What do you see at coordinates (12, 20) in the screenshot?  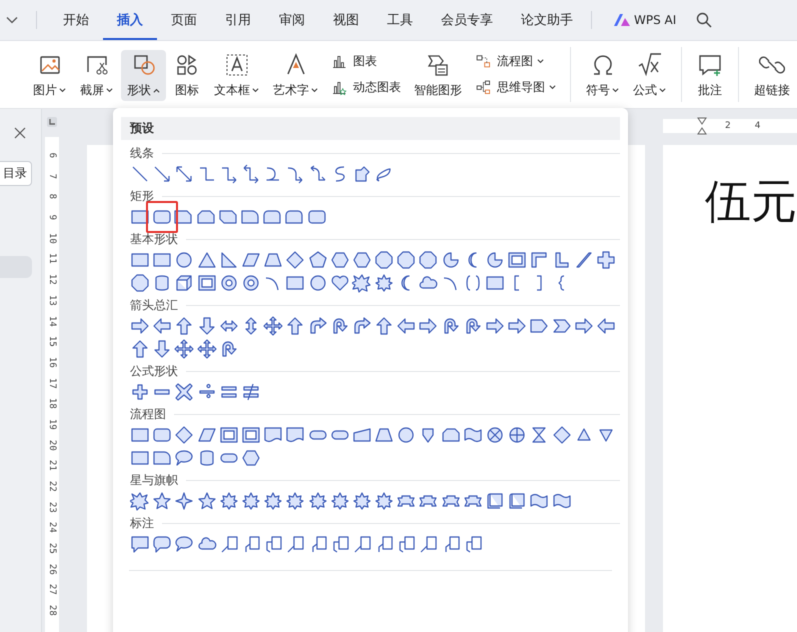 I see `chevron-icon` at bounding box center [12, 20].